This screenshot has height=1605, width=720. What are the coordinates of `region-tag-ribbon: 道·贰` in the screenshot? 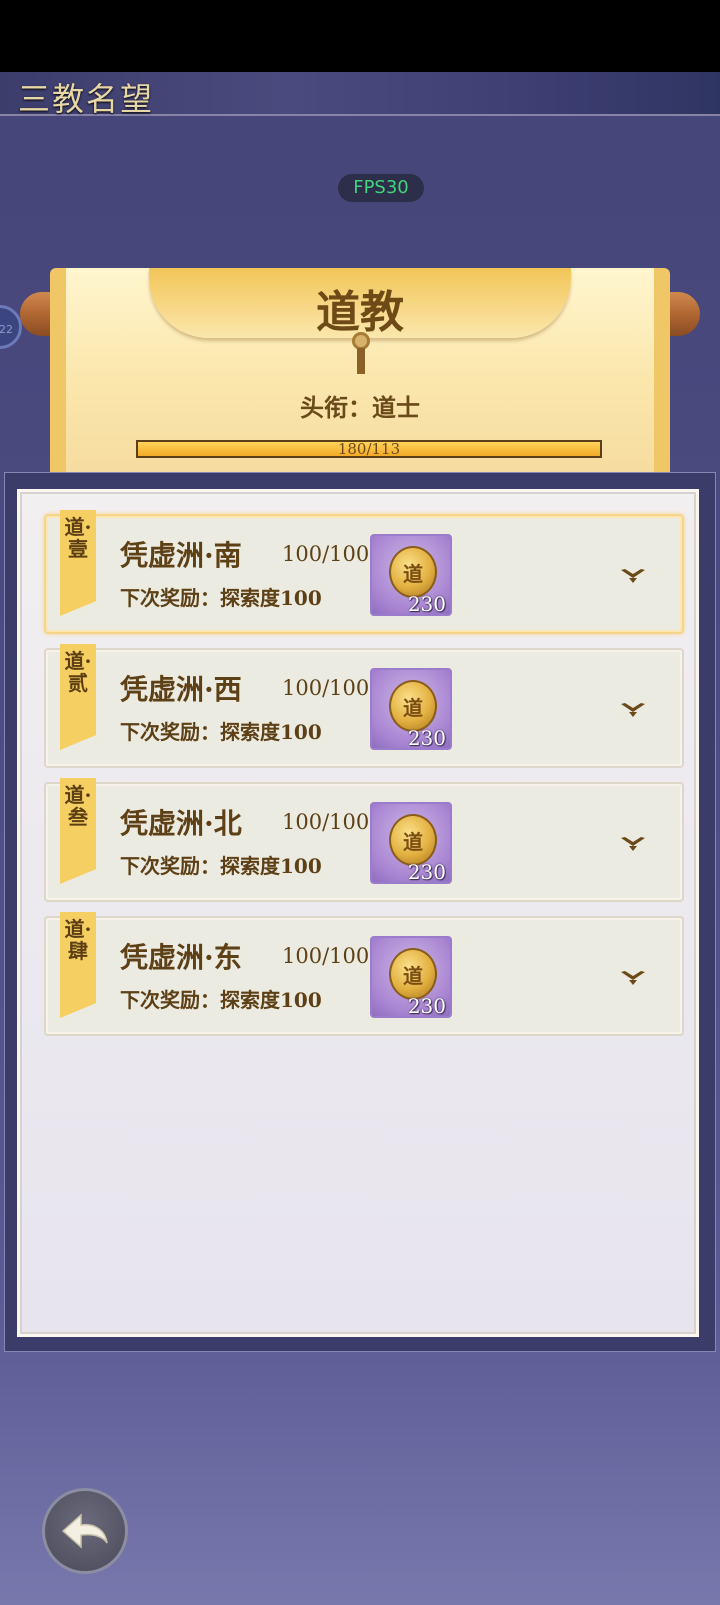 It's located at (78, 697).